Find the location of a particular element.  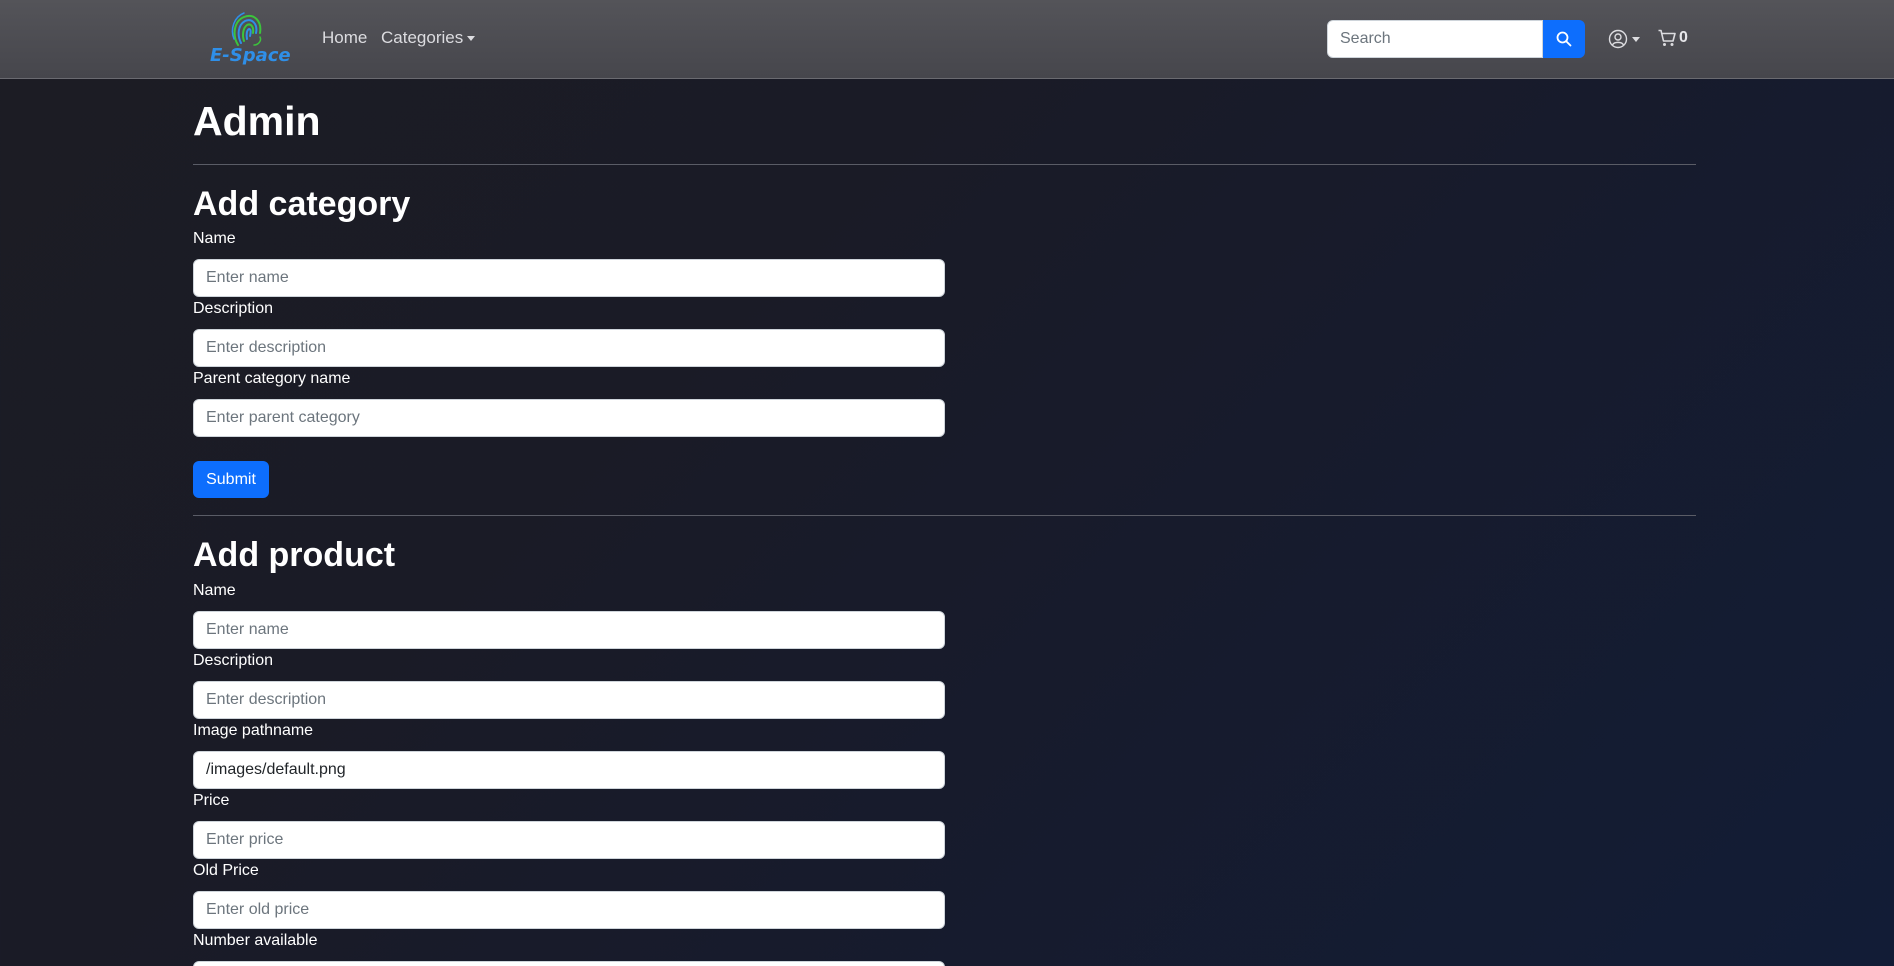

number-available-label: Number available is located at coordinates (255, 940).